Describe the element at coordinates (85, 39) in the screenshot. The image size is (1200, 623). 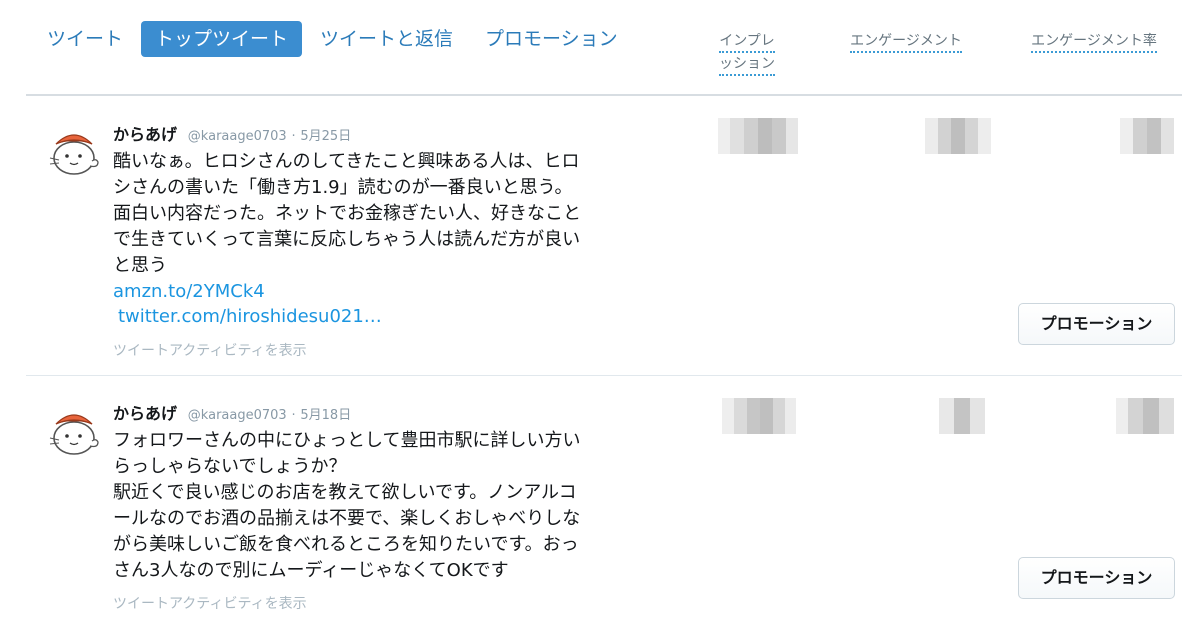
I see `tab-tweets: ツイート` at that location.